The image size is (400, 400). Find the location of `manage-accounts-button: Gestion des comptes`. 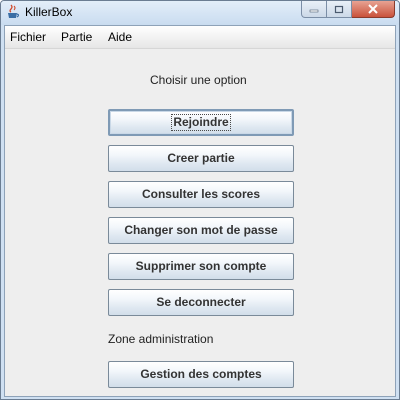

manage-accounts-button: Gestion des comptes is located at coordinates (201, 374).